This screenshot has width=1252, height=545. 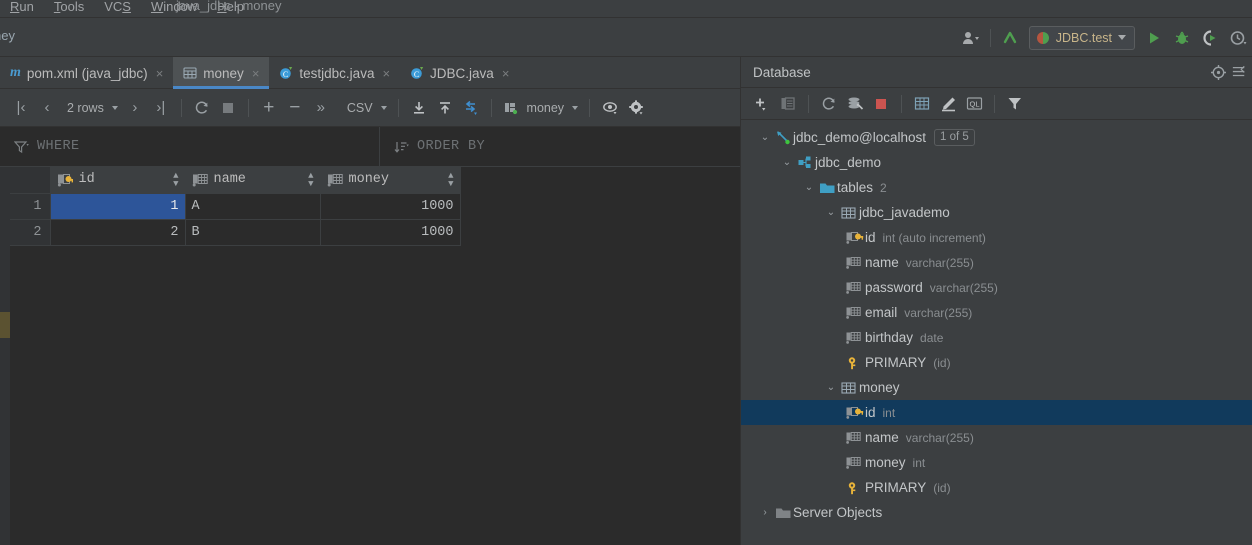 What do you see at coordinates (996, 187) in the screenshot?
I see `tree-node-tables-folder: ⌄ tables 2` at bounding box center [996, 187].